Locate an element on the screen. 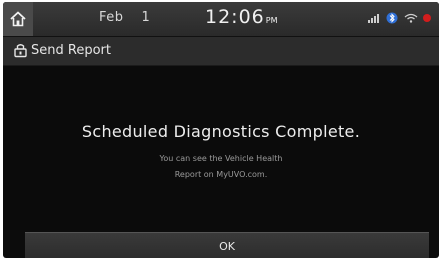 Image resolution: width=445 pixels, height=260 pixels. clock-display: 12:06PM is located at coordinates (241, 17).